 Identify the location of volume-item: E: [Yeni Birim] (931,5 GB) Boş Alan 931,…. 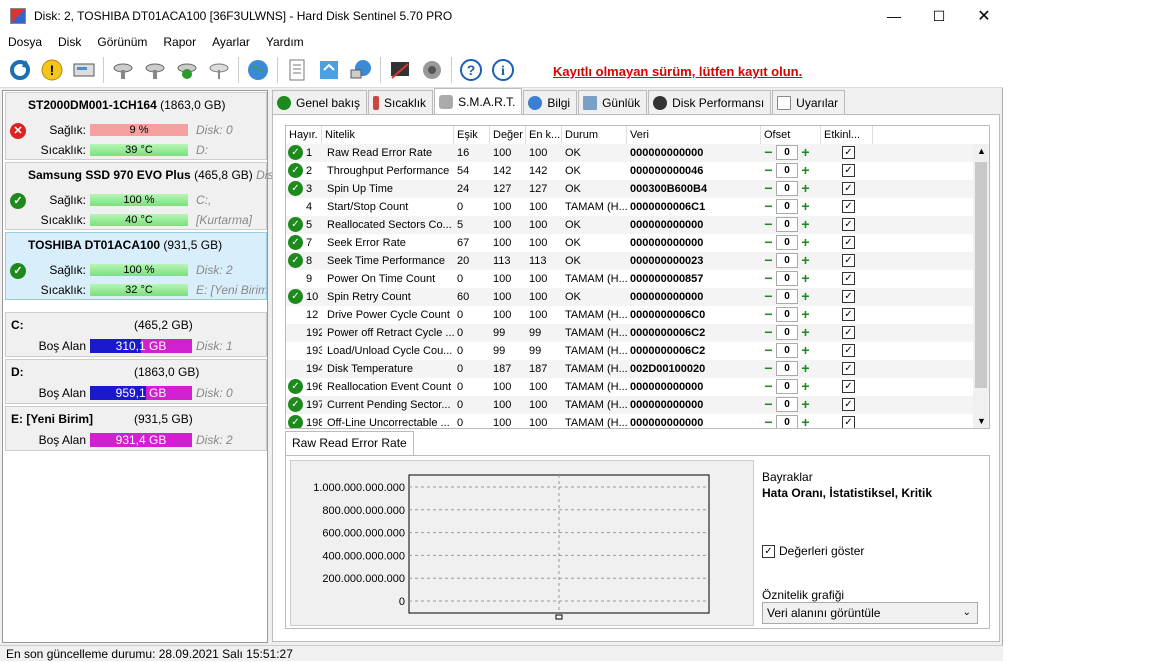
(136, 428).